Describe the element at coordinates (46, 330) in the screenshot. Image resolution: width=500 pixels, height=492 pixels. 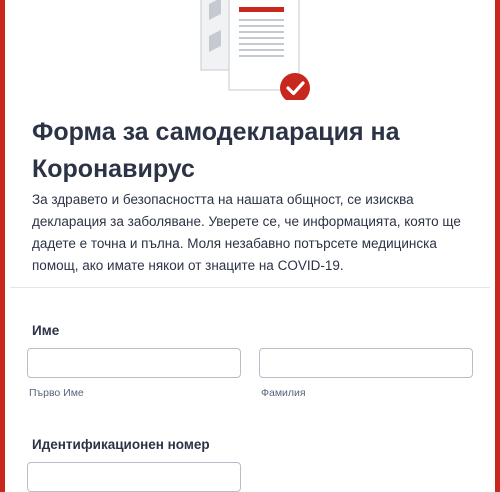
I see `name-field-label: Име` at that location.